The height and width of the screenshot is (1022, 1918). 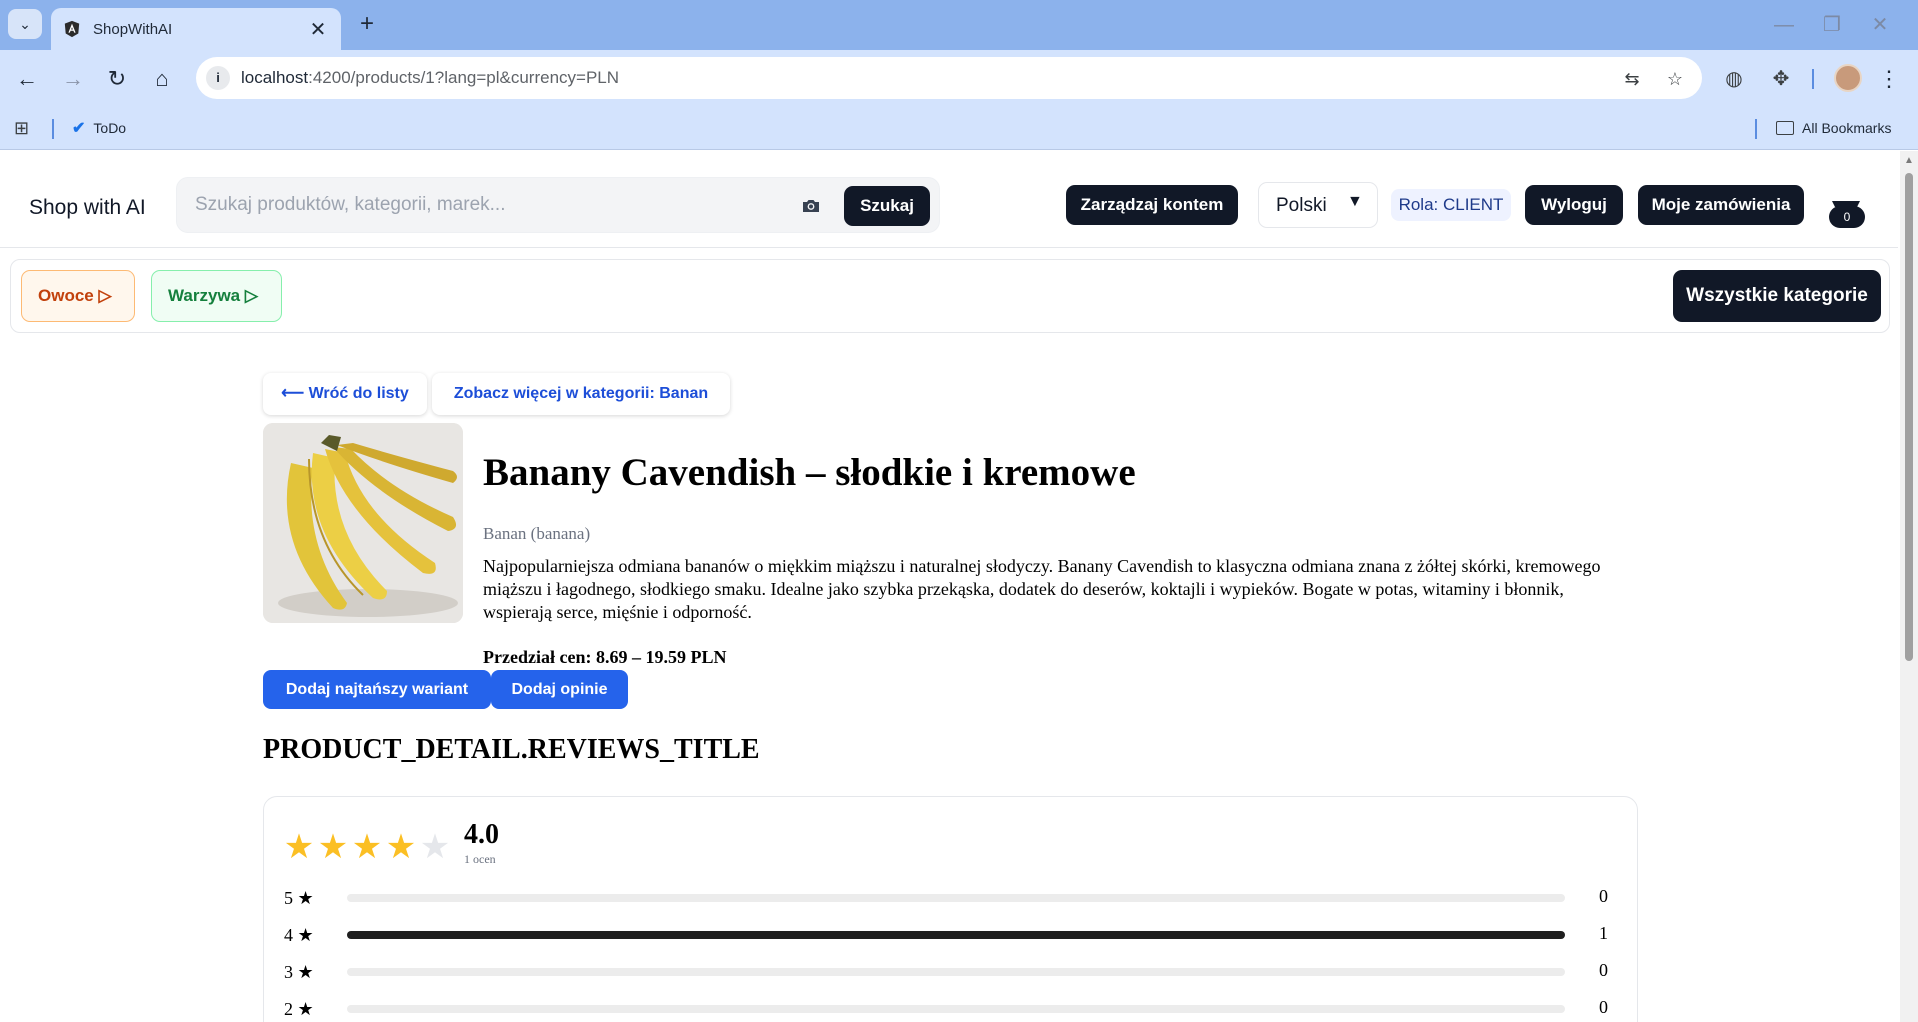 What do you see at coordinates (887, 206) in the screenshot?
I see `search-button: Szukaj` at bounding box center [887, 206].